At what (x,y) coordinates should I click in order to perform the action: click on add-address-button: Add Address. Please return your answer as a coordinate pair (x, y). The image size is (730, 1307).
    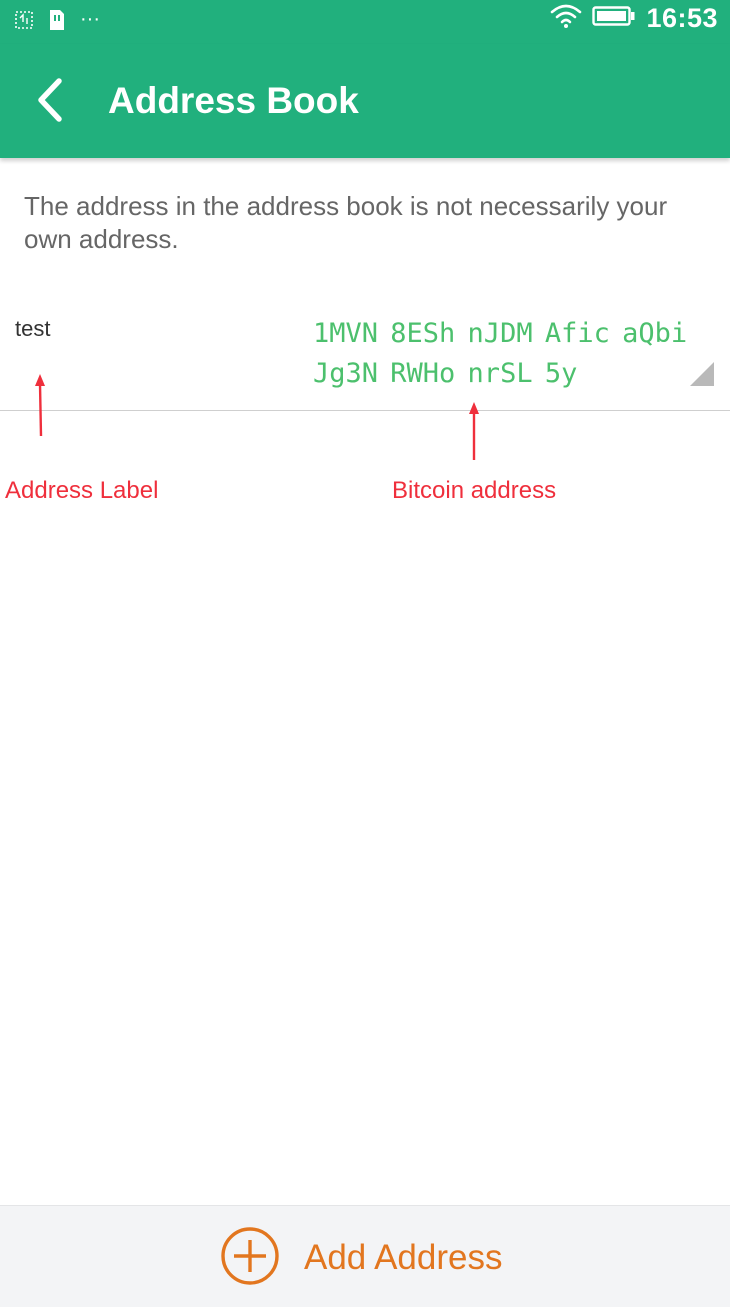
    Looking at the image, I should click on (361, 1258).